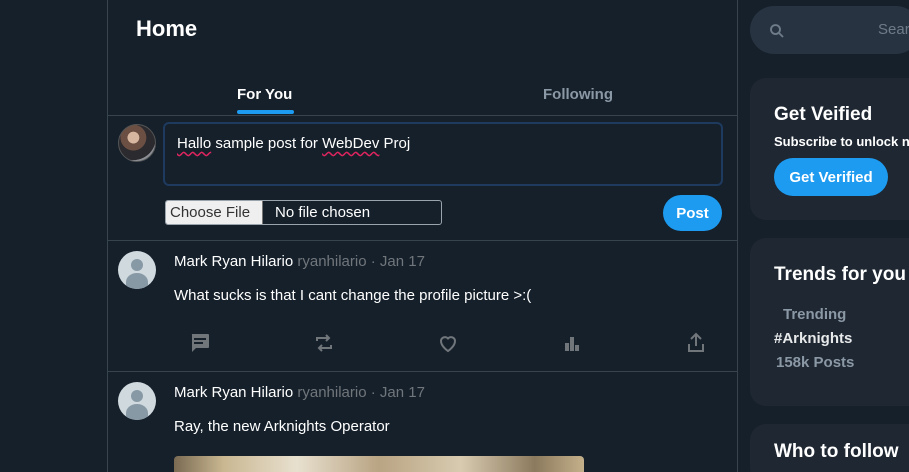  Describe the element at coordinates (831, 177) in the screenshot. I see `get-verified-button: Get Verified` at that location.